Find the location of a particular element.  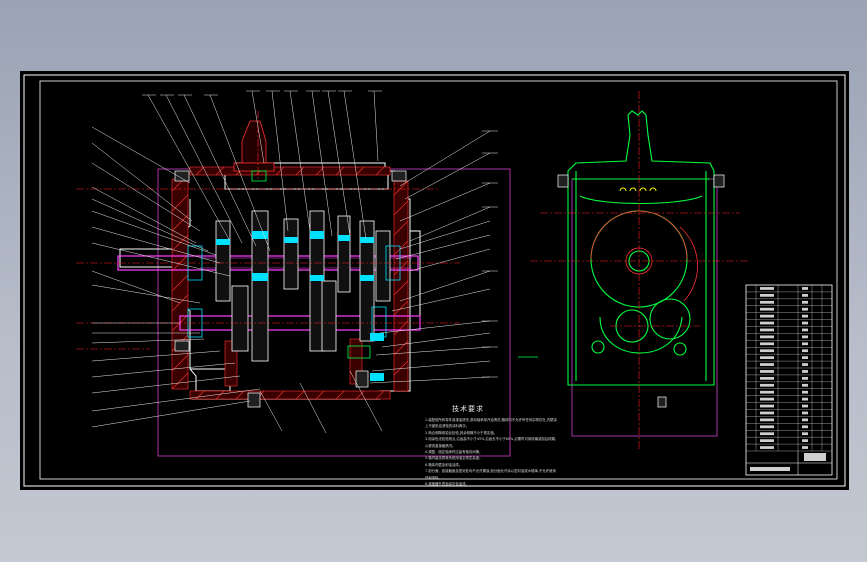

breather-cap is located at coordinates (254, 146).